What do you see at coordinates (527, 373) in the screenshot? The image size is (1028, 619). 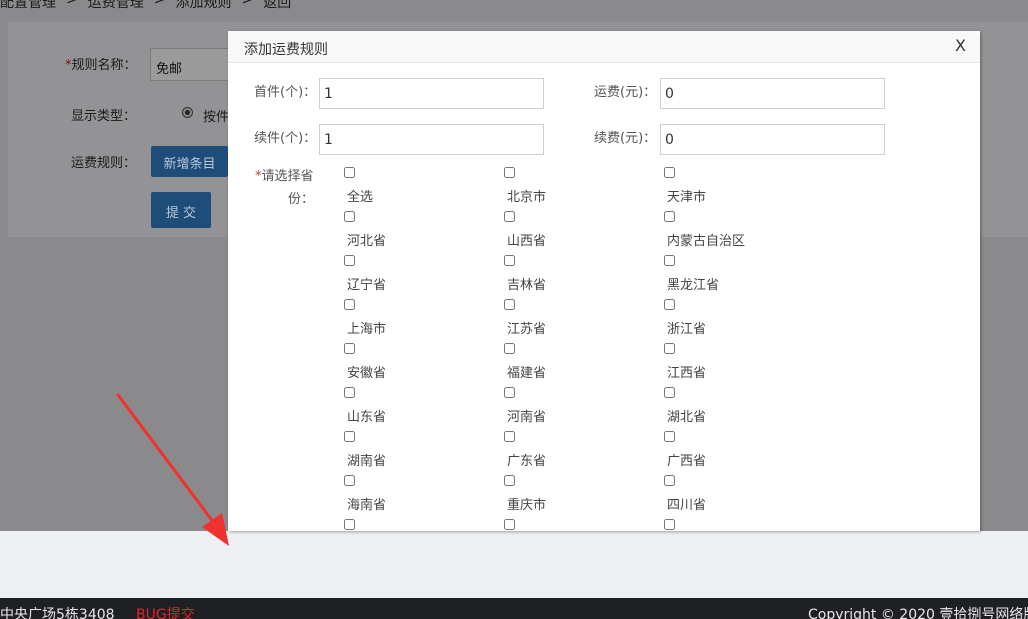 I see `province-name: 福建省` at bounding box center [527, 373].